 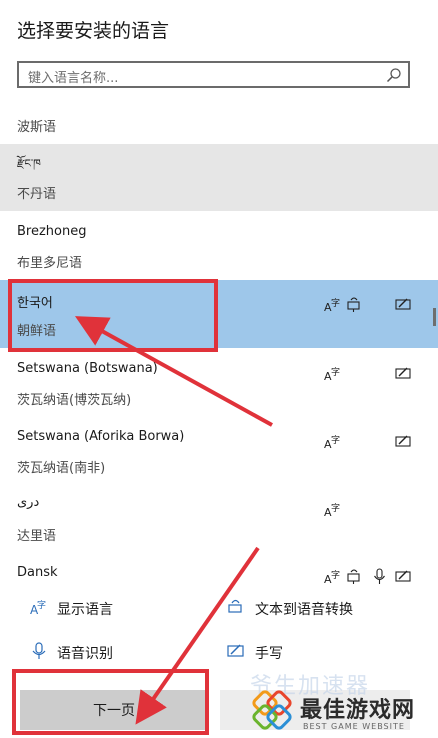 I want to click on language-item-setswana-south-africa: Setswana (Aforika Borwa) 茨瓦纳语(南非) A字, so click(x=215, y=450).